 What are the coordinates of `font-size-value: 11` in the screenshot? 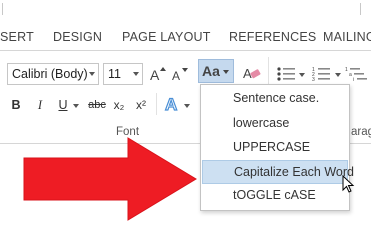 It's located at (114, 74).